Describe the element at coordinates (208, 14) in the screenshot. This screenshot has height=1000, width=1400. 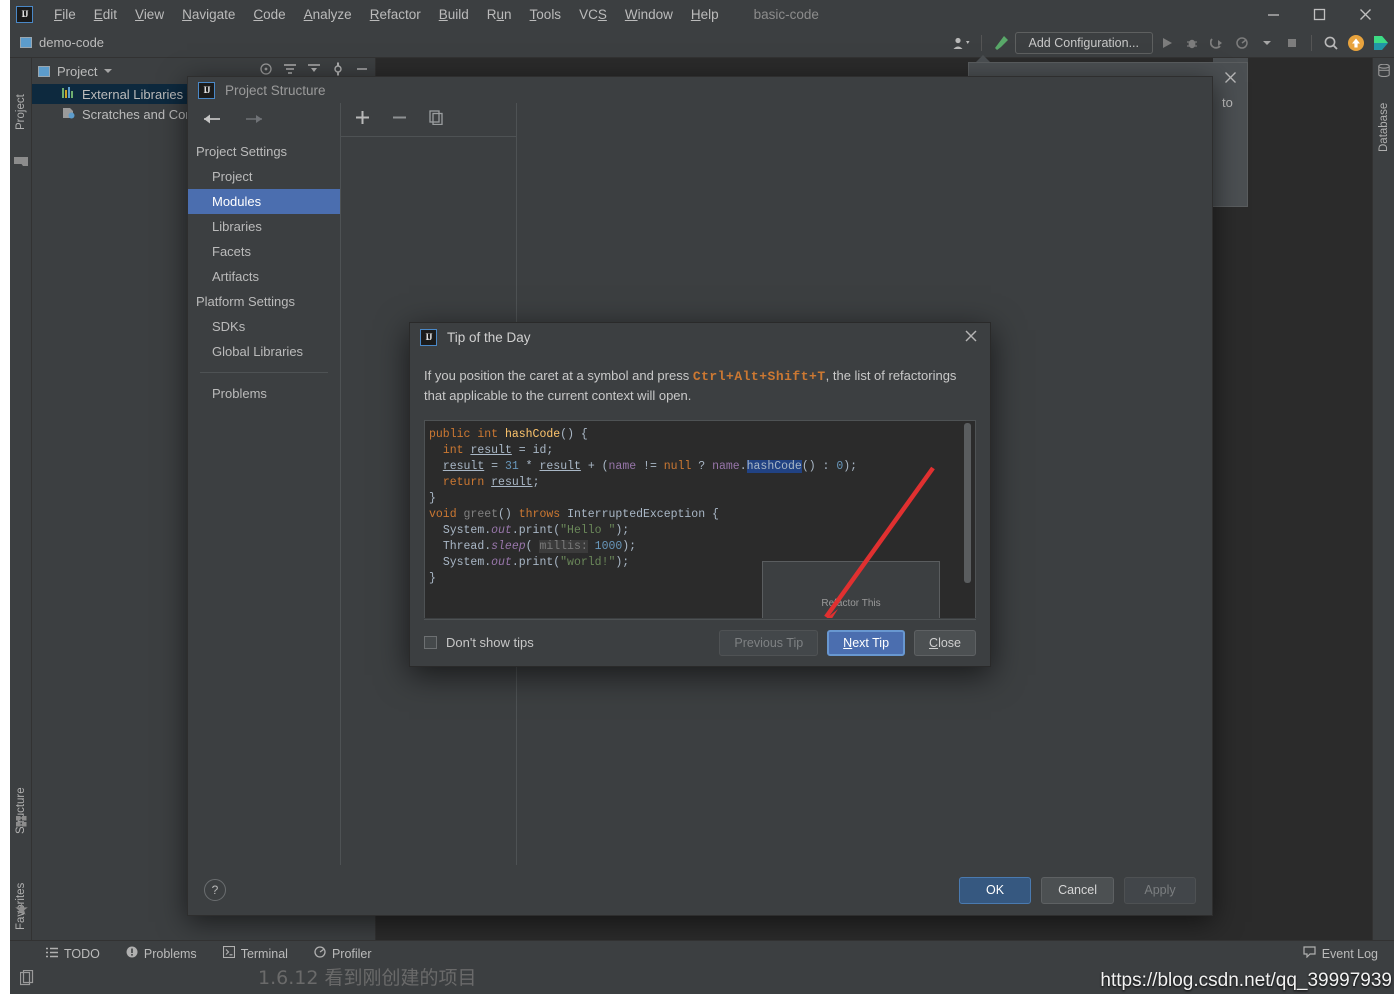
I see `menu-navigate: Navigate` at that location.